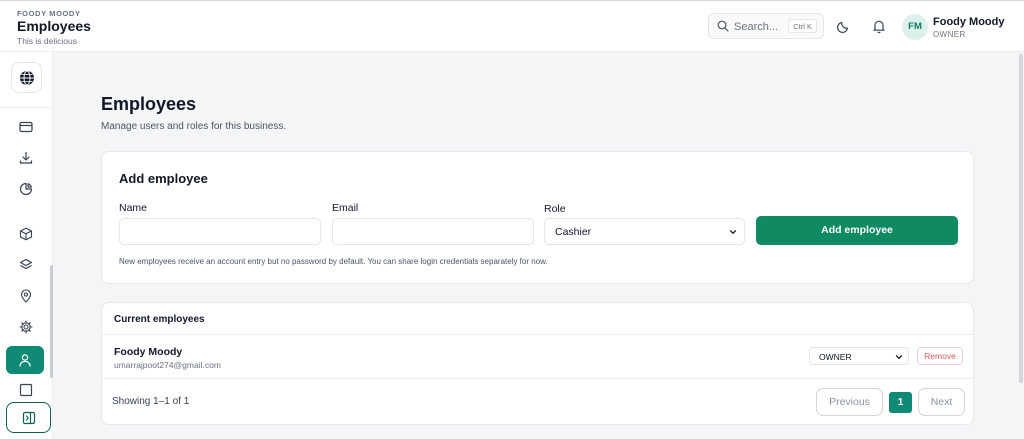  Describe the element at coordinates (159, 319) in the screenshot. I see `current-employees-heading: Current employees` at that location.